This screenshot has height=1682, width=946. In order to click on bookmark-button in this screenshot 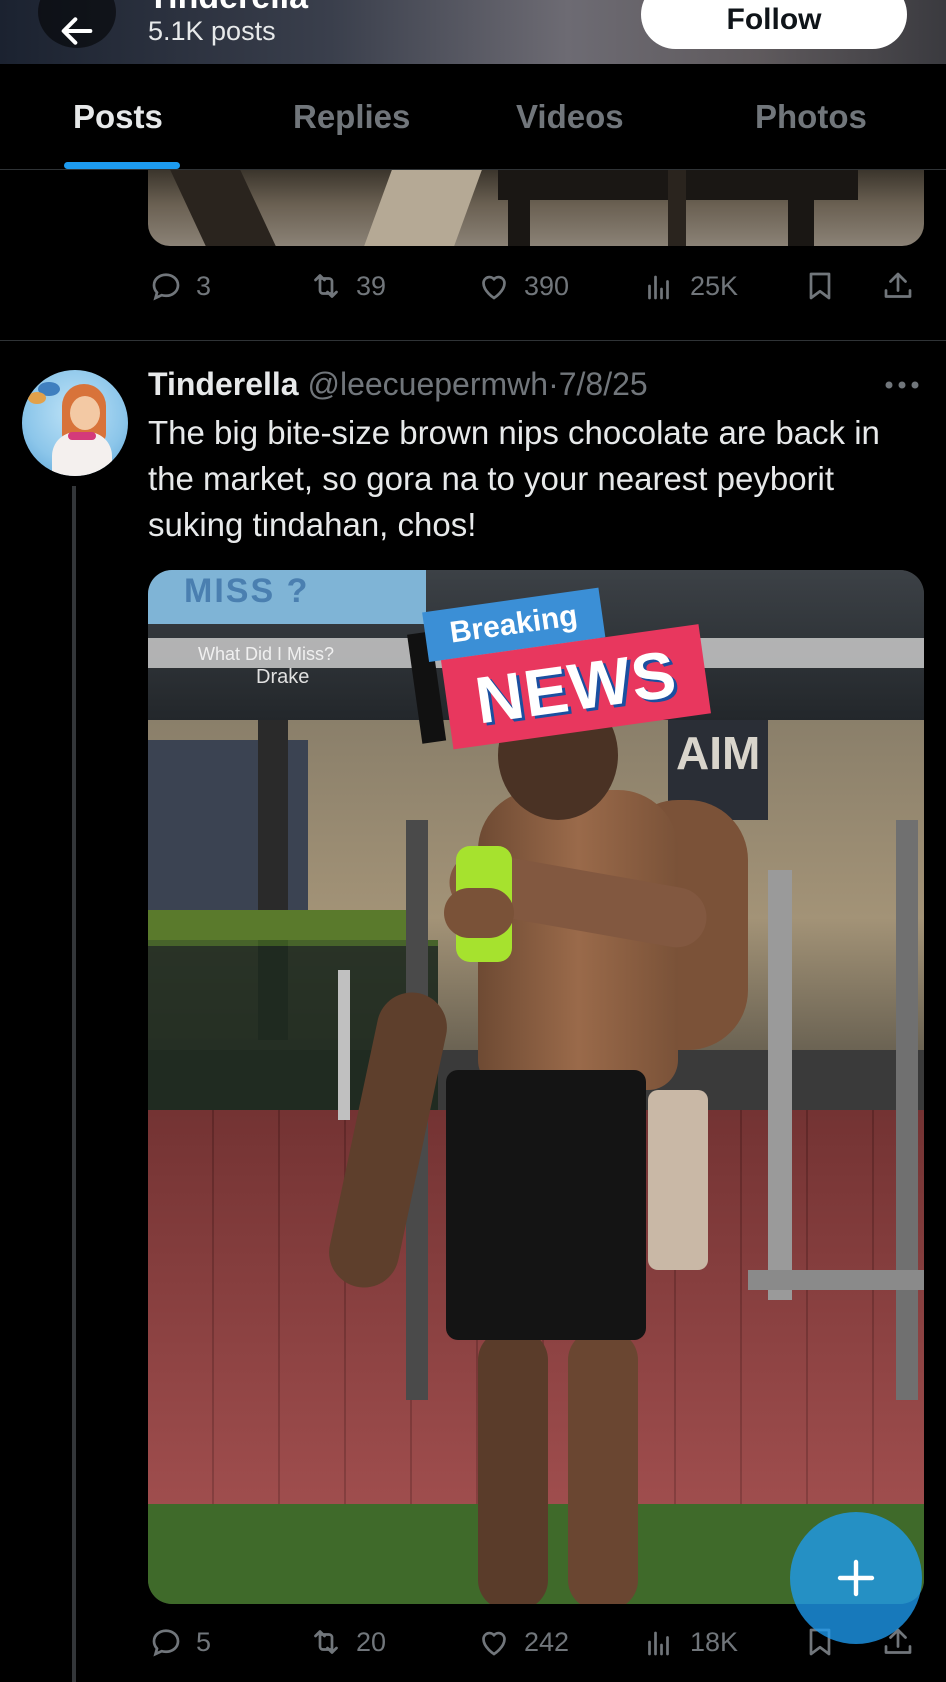, I will do `click(820, 286)`.